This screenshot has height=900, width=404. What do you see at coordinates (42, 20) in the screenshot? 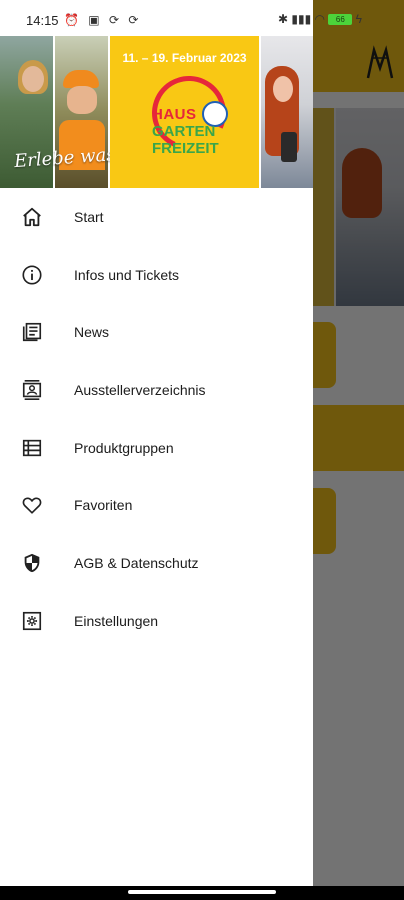
I see `status-time: 14:15` at bounding box center [42, 20].